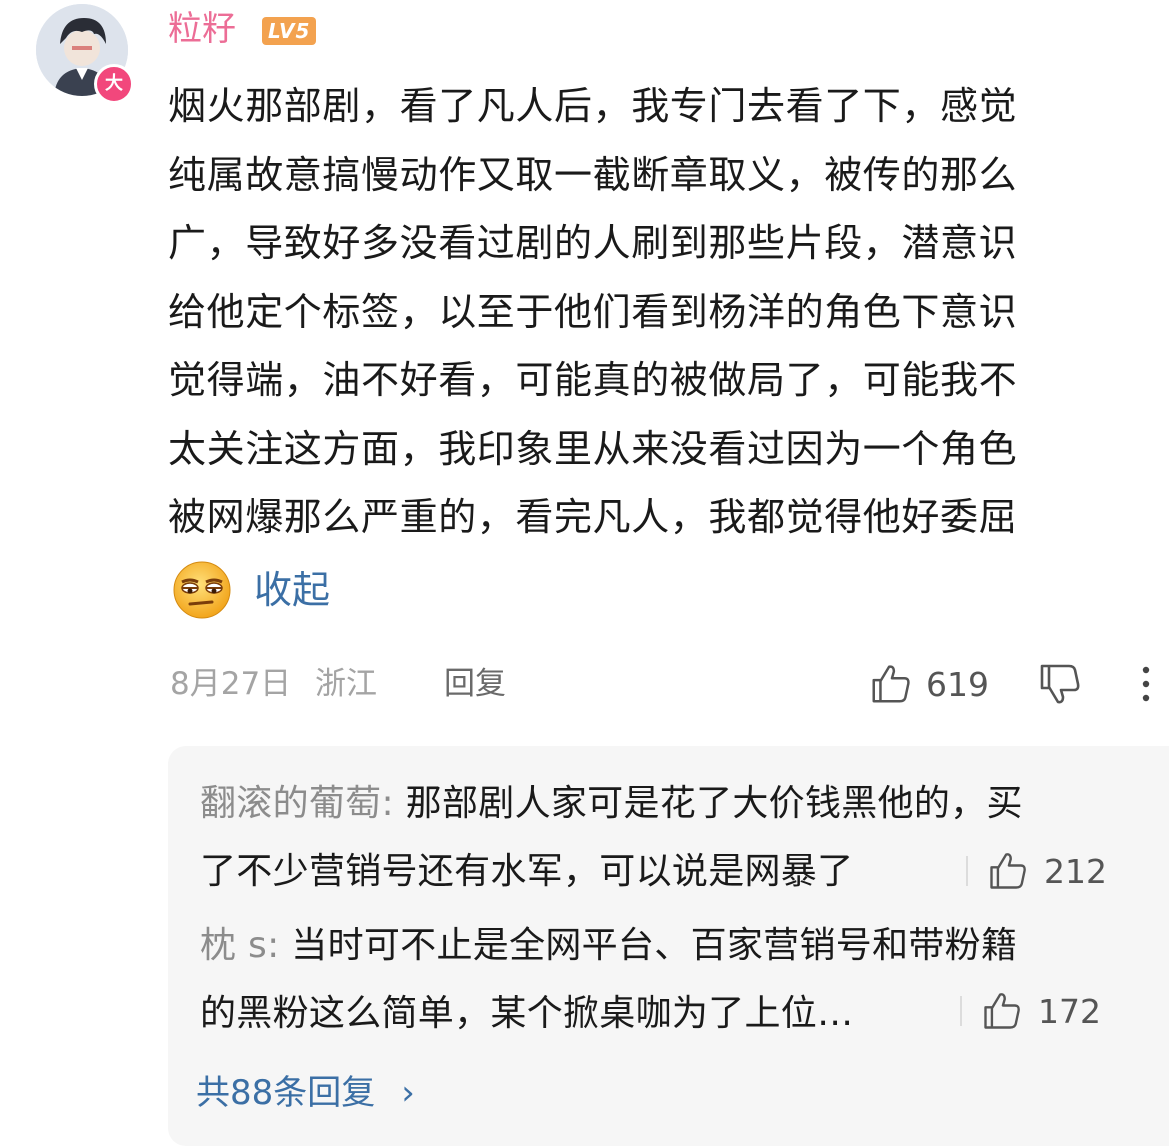  I want to click on reply-like-button: 212, so click(1036, 871).